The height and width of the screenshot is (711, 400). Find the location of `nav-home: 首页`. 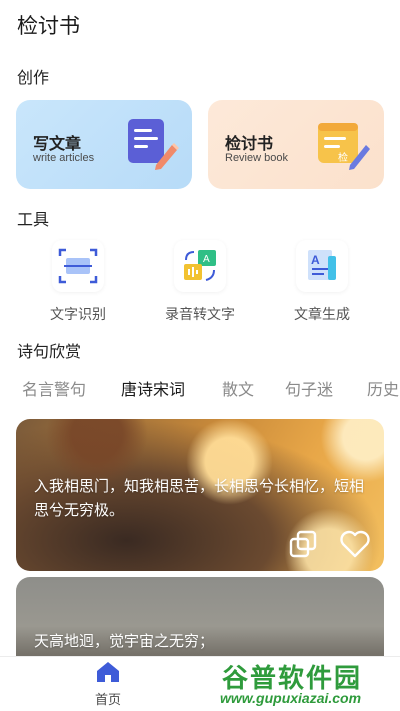

nav-home: 首页 is located at coordinates (108, 684).